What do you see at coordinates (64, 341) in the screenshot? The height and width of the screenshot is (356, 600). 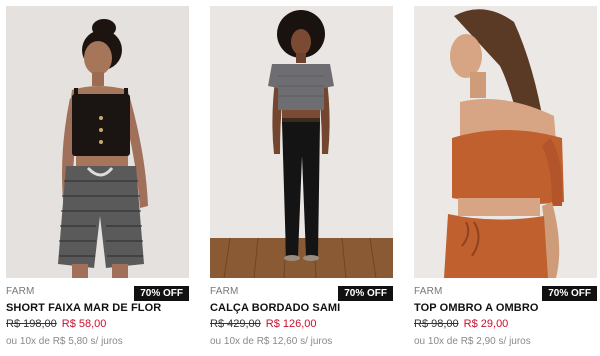 I see `installments-text: ou 10x de R$ 5,80 s/ juros` at bounding box center [64, 341].